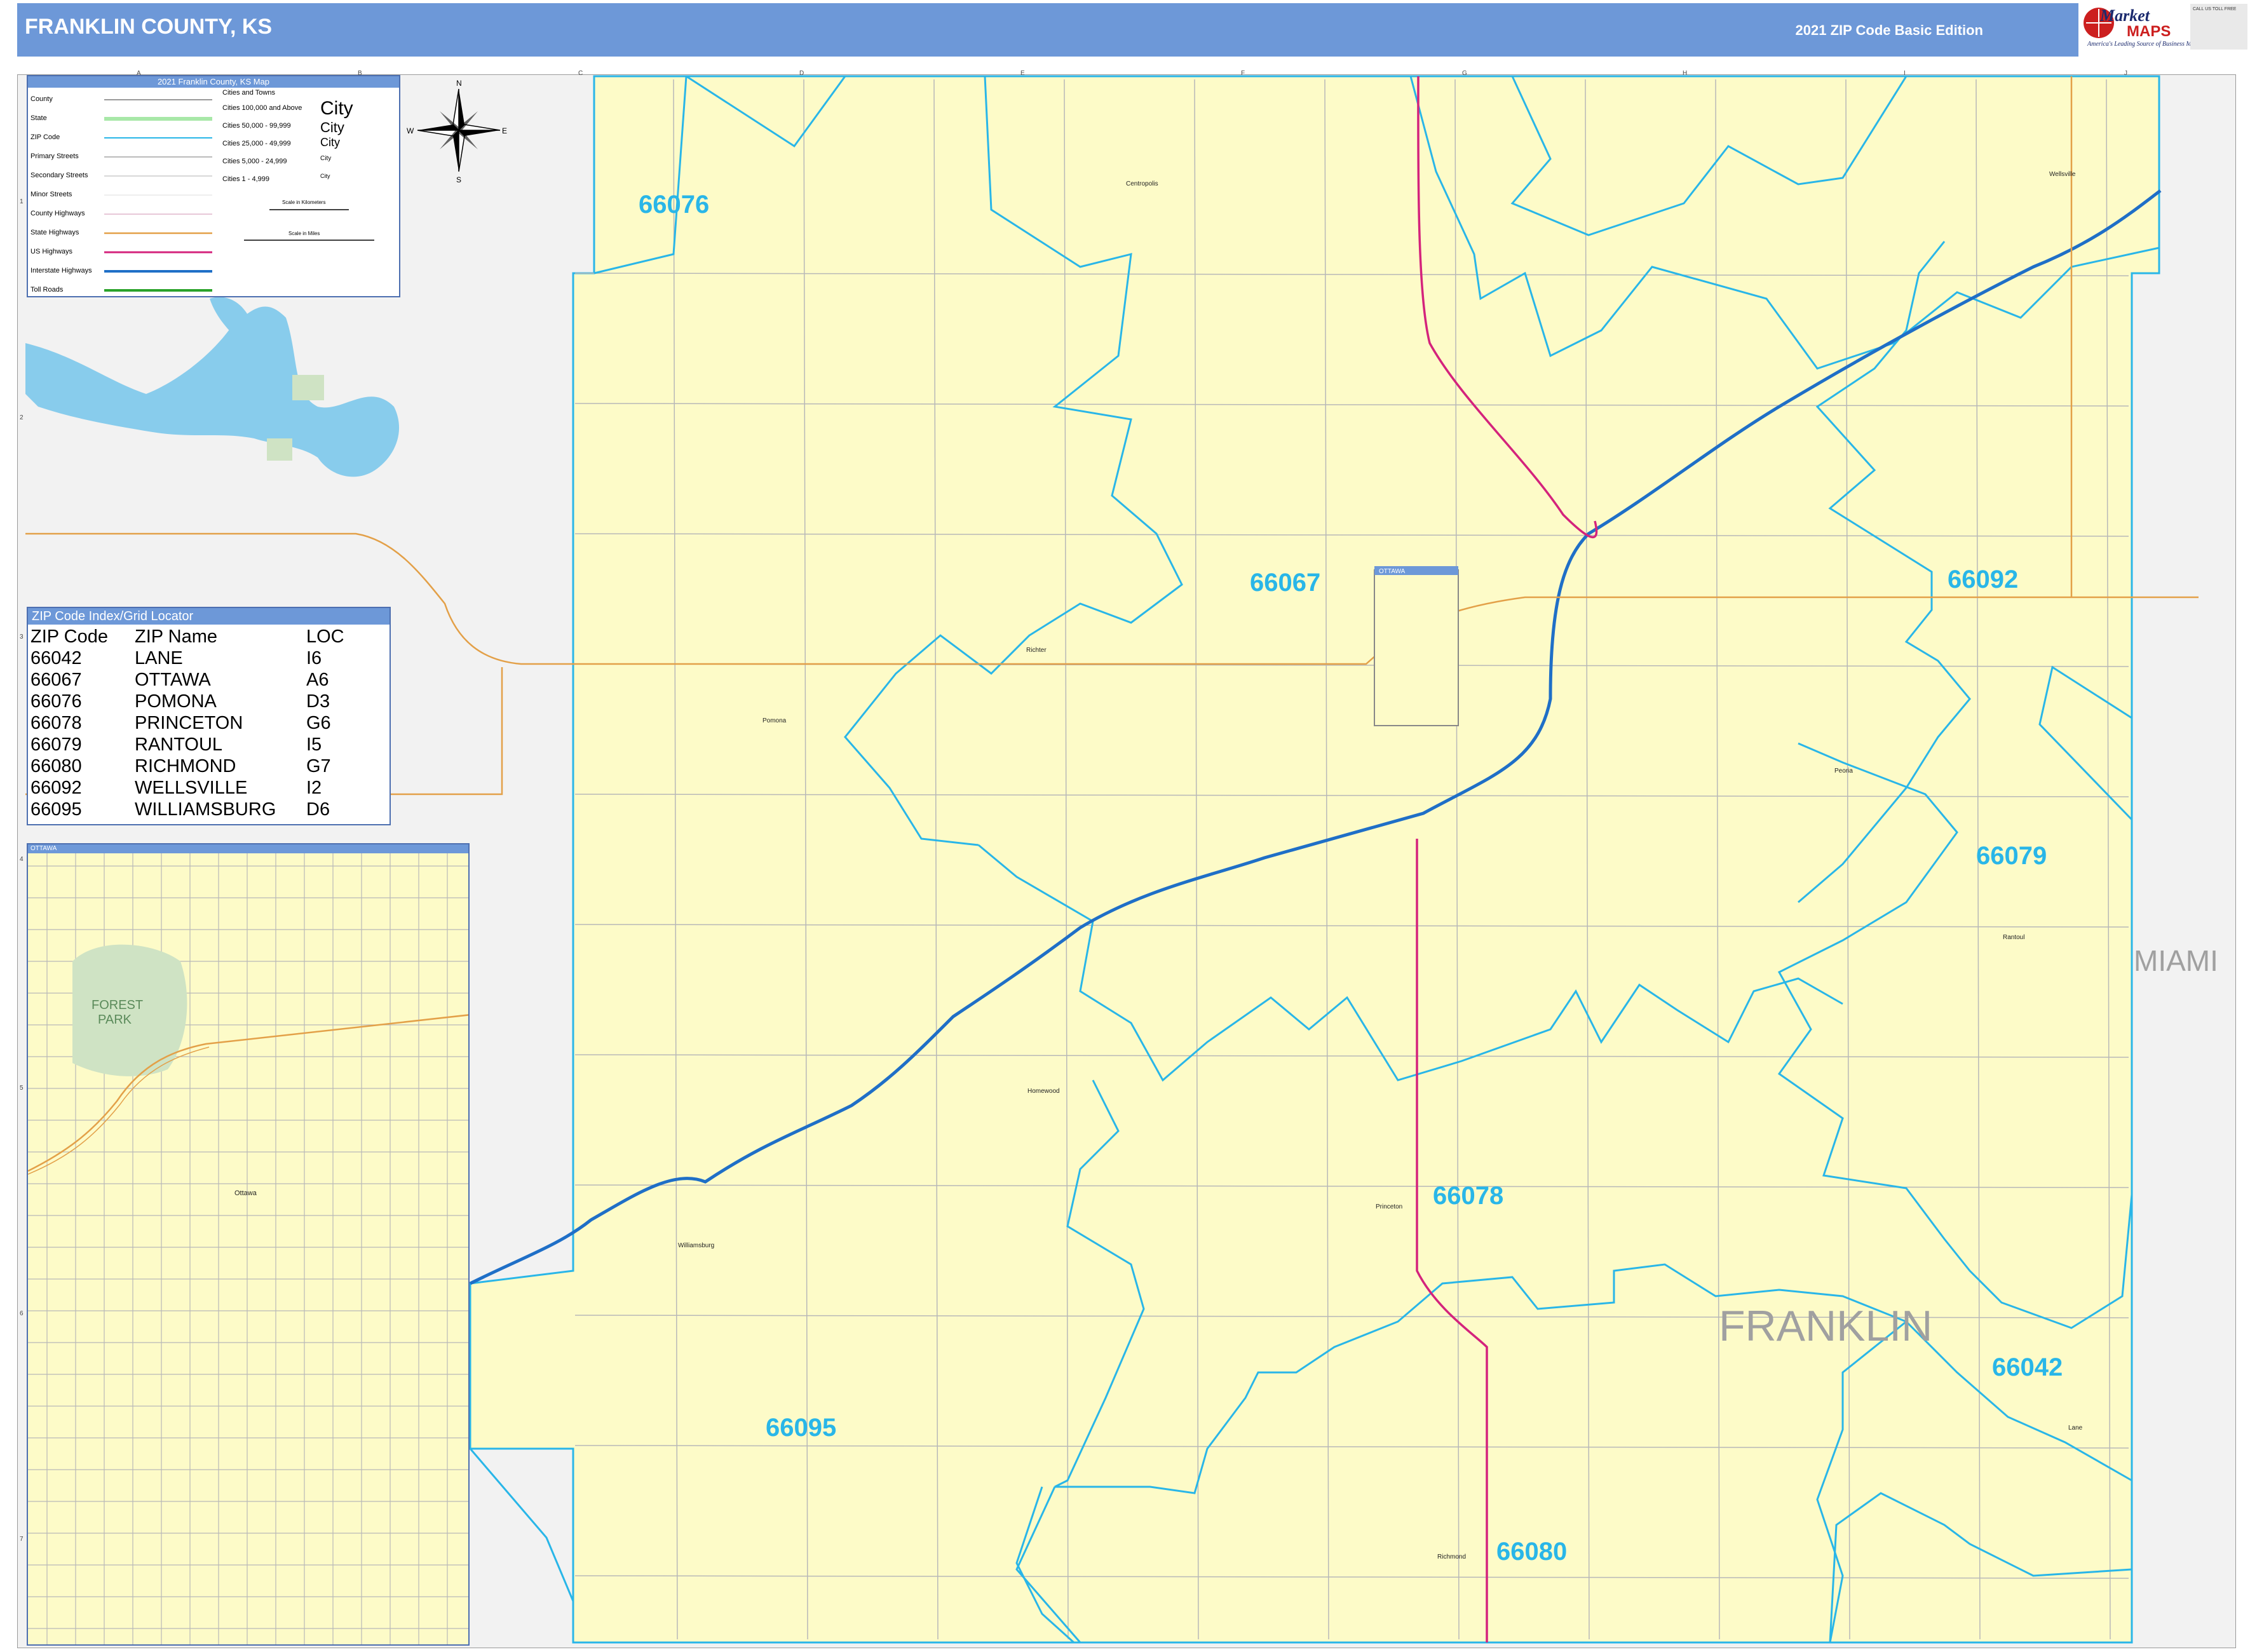 This screenshot has width=2250, height=1652. What do you see at coordinates (56, 658) in the screenshot?
I see `zip-code-cell: 66042` at bounding box center [56, 658].